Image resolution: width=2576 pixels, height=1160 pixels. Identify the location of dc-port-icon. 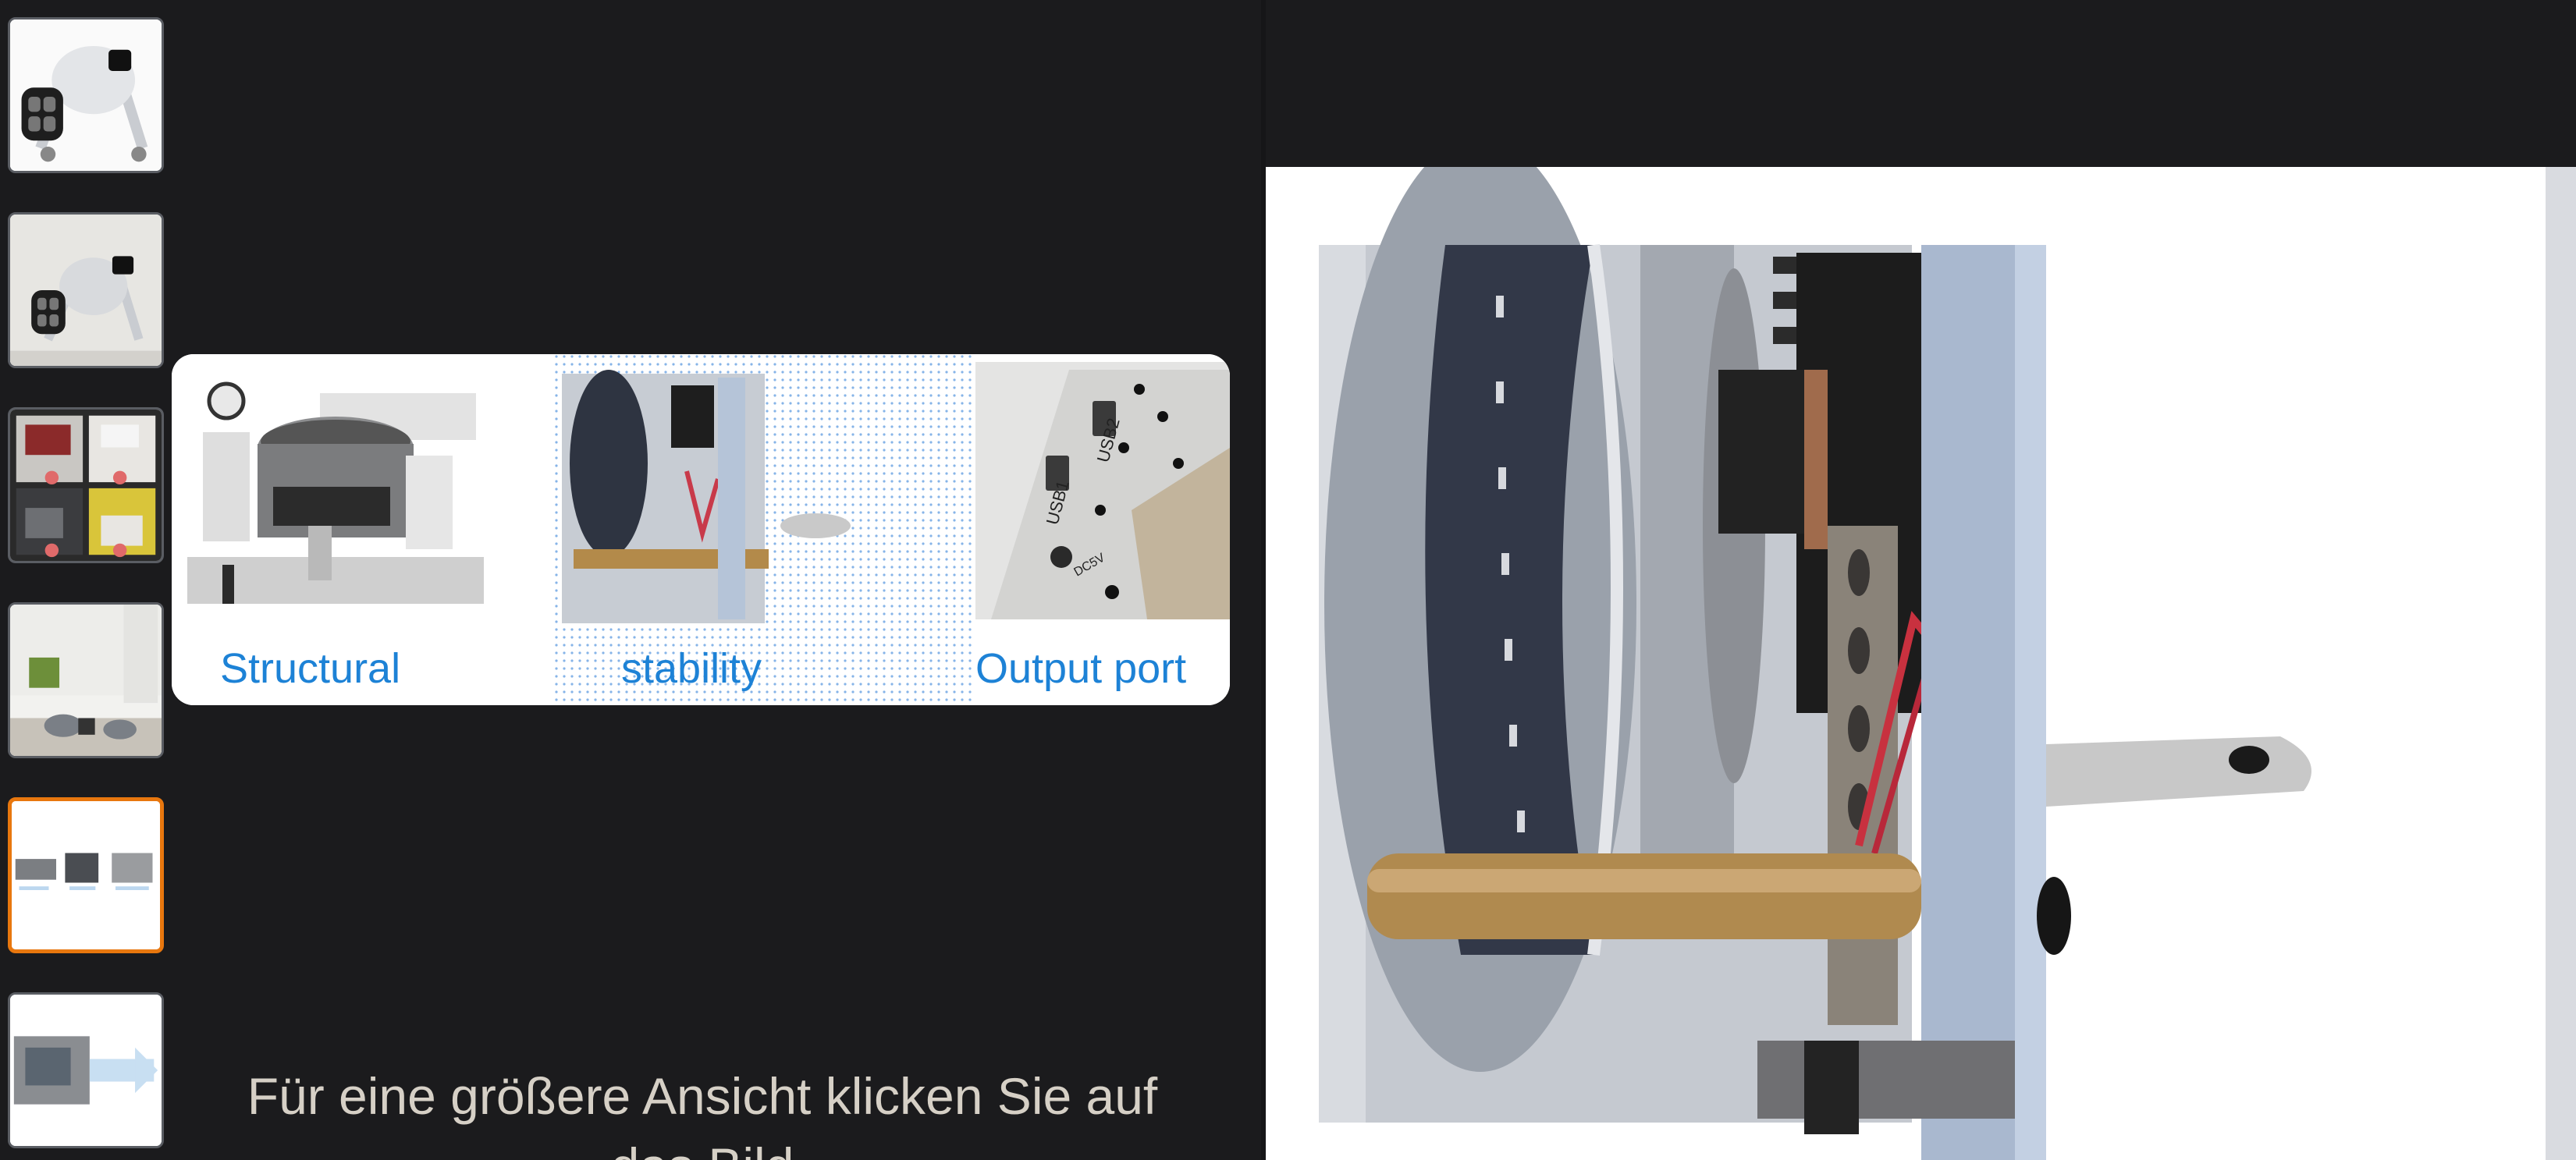
(1061, 557).